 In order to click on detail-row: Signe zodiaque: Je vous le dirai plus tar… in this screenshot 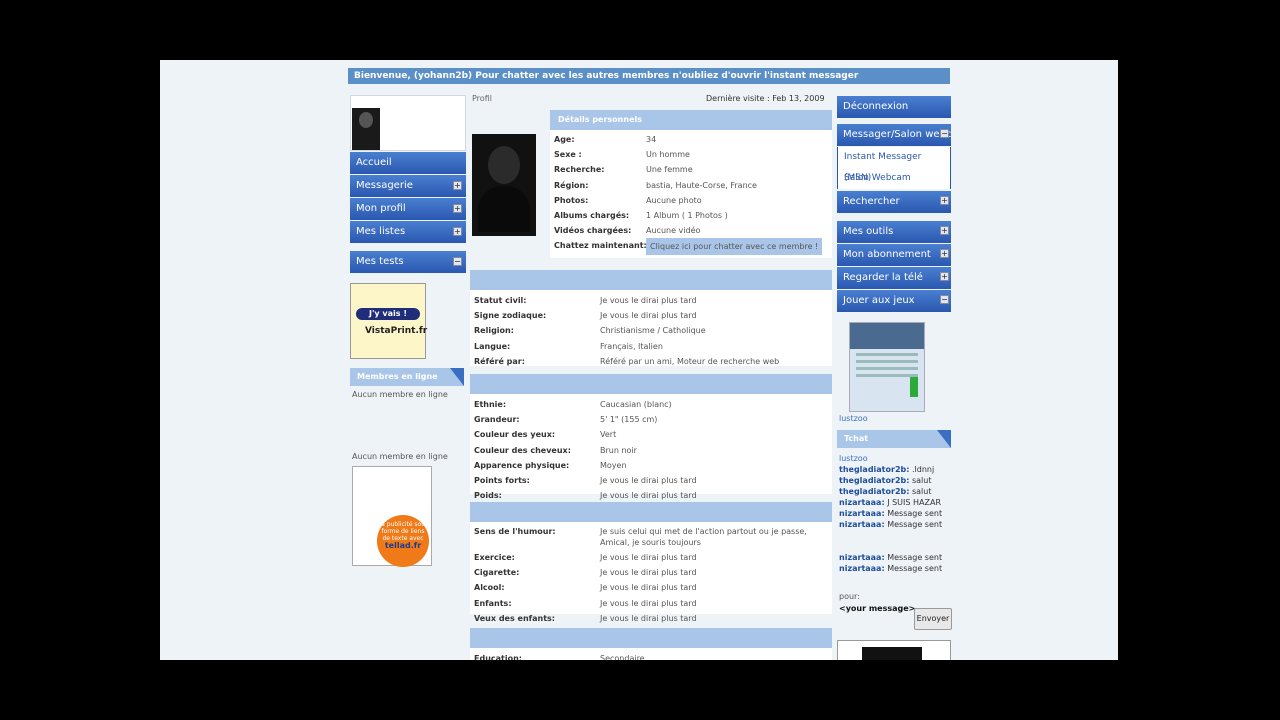, I will do `click(651, 315)`.